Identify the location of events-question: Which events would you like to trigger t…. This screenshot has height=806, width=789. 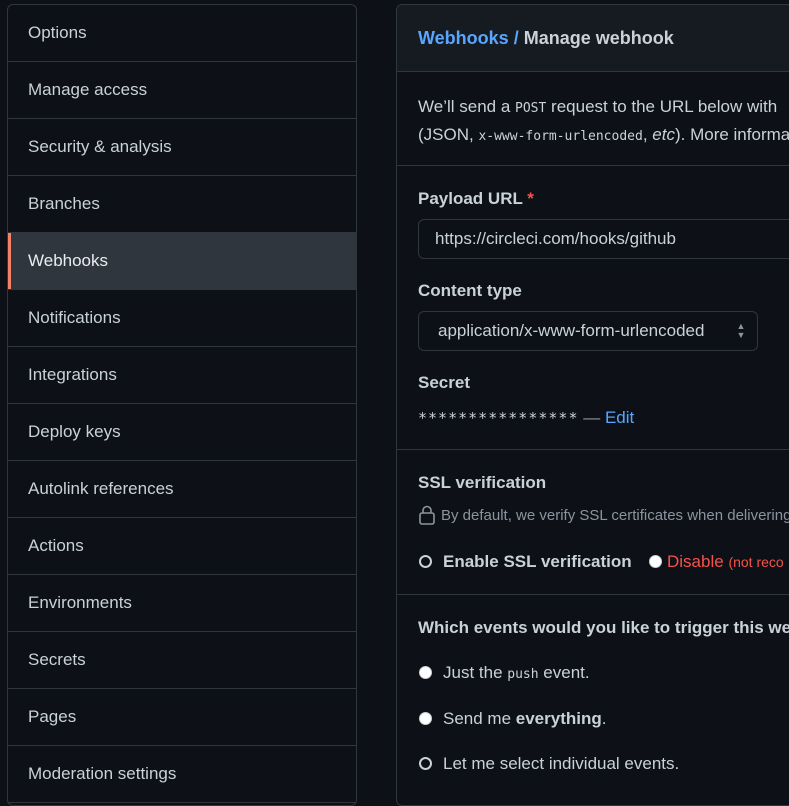
(603, 627).